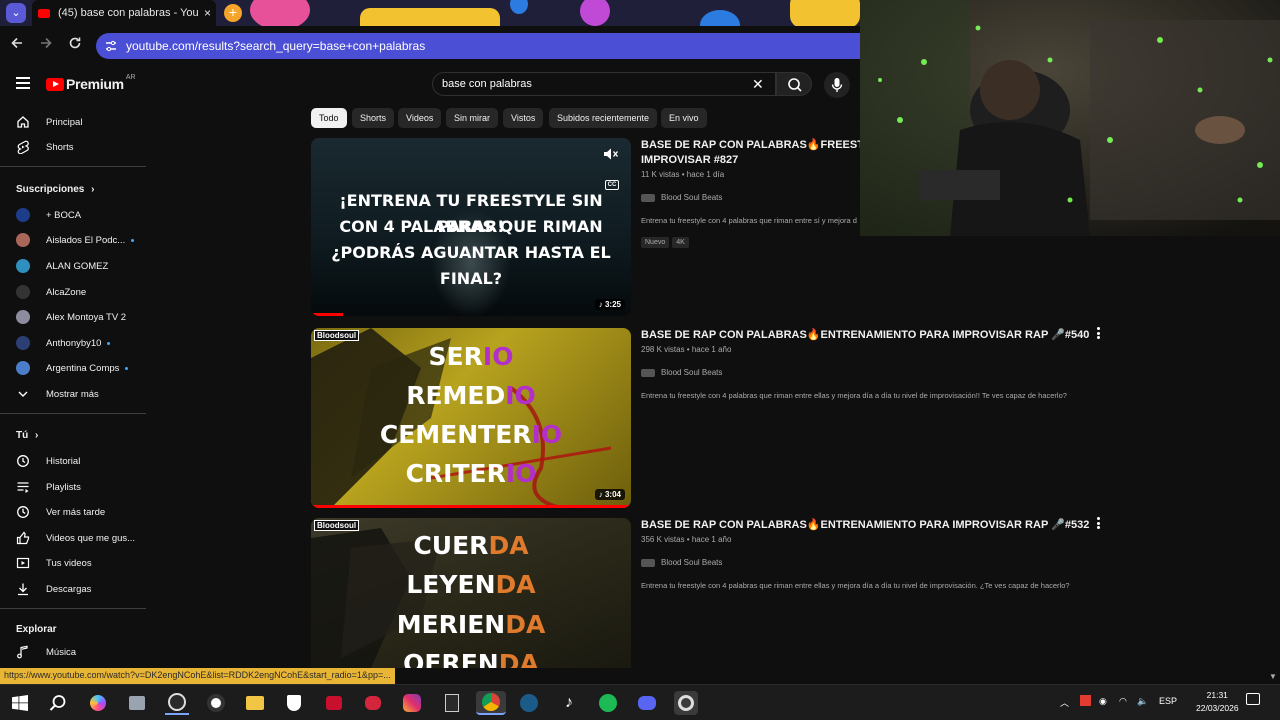 This screenshot has width=1280, height=720. I want to click on forward-button, so click(46, 45).